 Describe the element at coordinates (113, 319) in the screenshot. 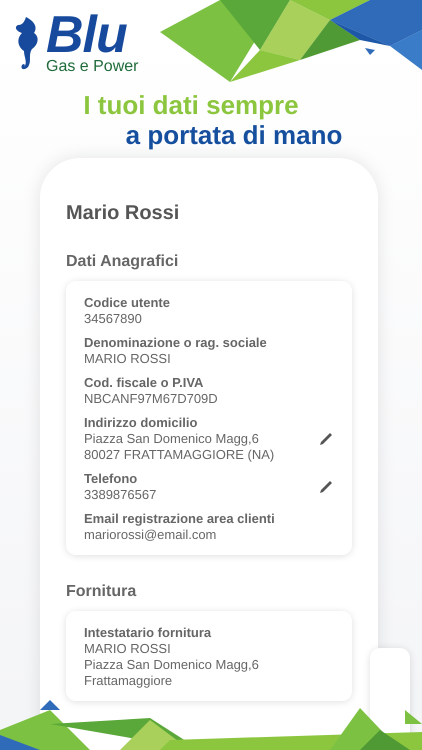

I see `field-value: 34567890` at that location.